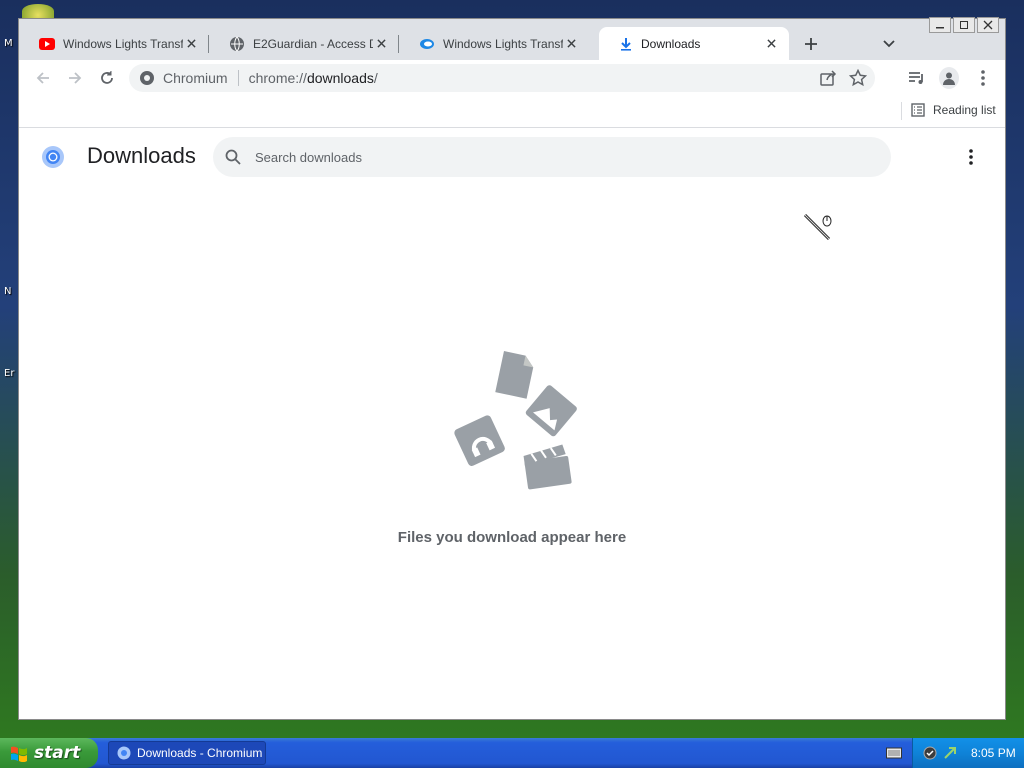  What do you see at coordinates (147, 78) in the screenshot?
I see `chromium-site-icon` at bounding box center [147, 78].